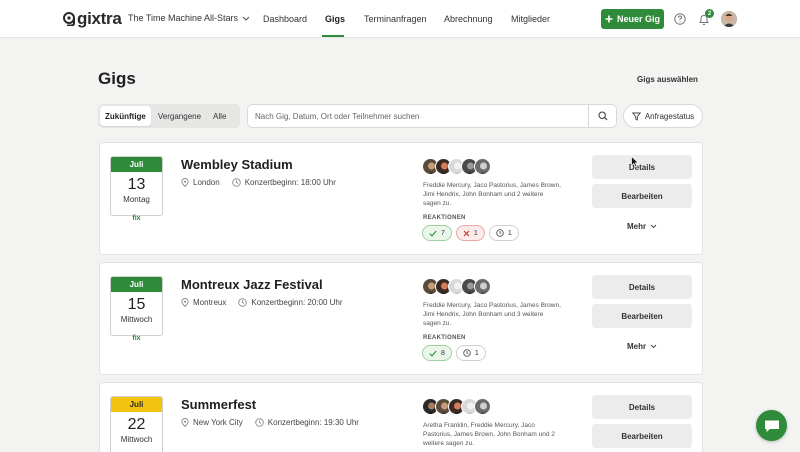 This screenshot has height=452, width=800. I want to click on gig-location: New York City, so click(218, 422).